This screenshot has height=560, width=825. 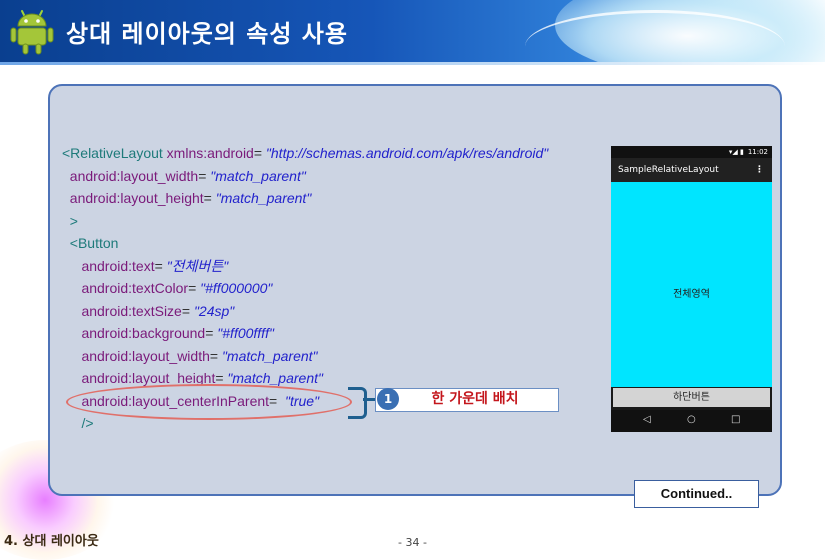 What do you see at coordinates (305, 288) in the screenshot?
I see `code-line: android:textColor= "#ff000000"` at bounding box center [305, 288].